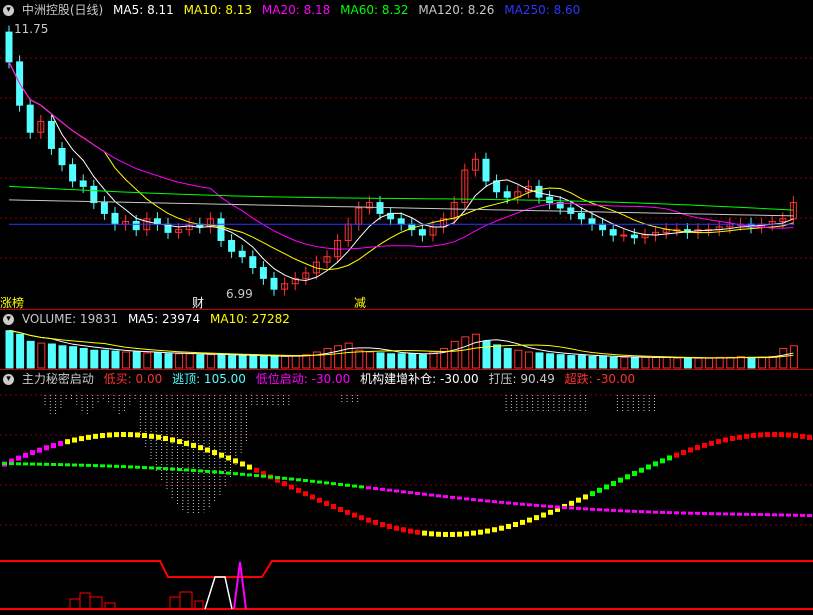 This screenshot has width=813, height=615. I want to click on volume-title: VOLUME: 19831, so click(70, 319).